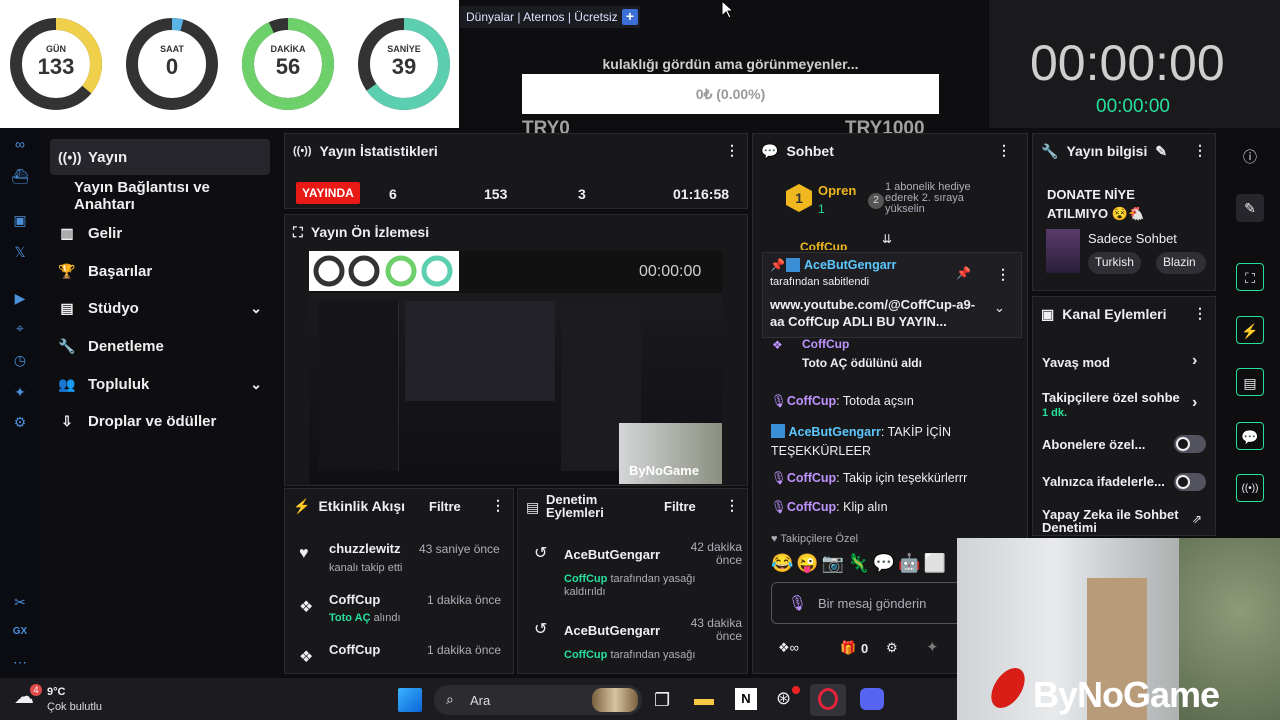 The image size is (1280, 720). Describe the element at coordinates (1126, 694) in the screenshot. I see `webcam-watermark: ByNoGame` at that location.